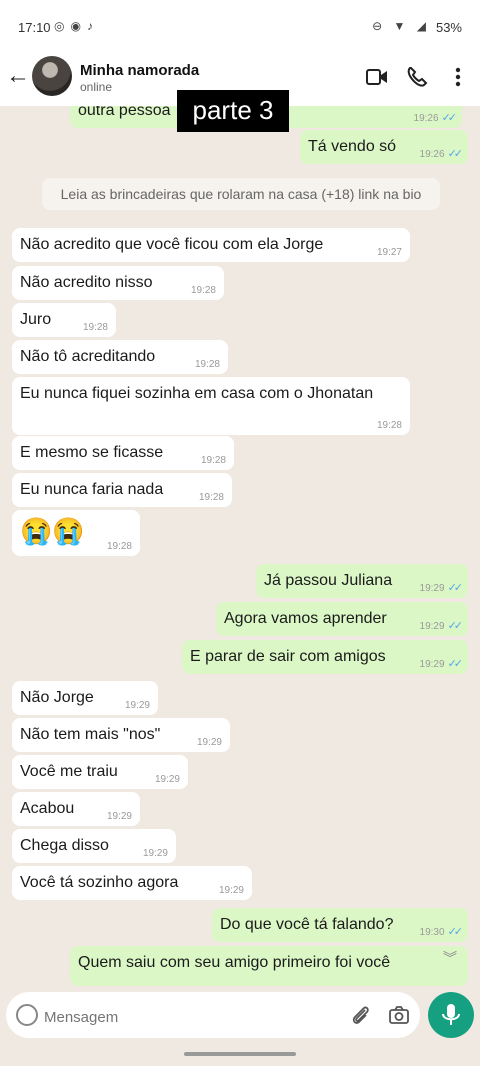 The image size is (480, 1066). I want to click on battery-level: 53%, so click(448, 27).